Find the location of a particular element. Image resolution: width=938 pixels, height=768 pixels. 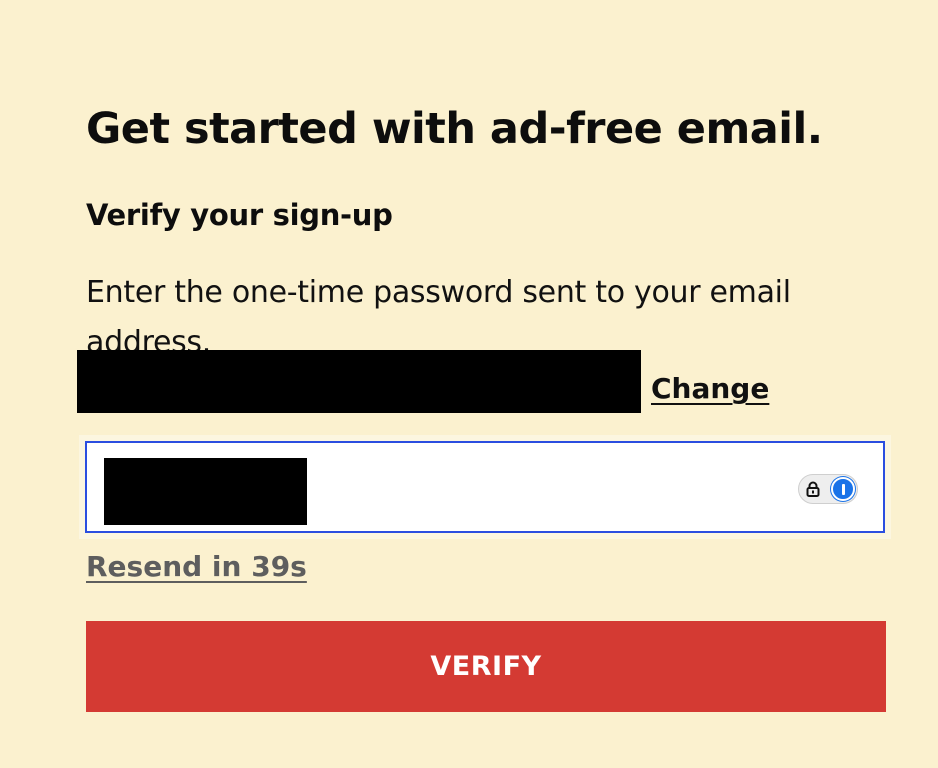

redacted-otp-value is located at coordinates (205, 491).